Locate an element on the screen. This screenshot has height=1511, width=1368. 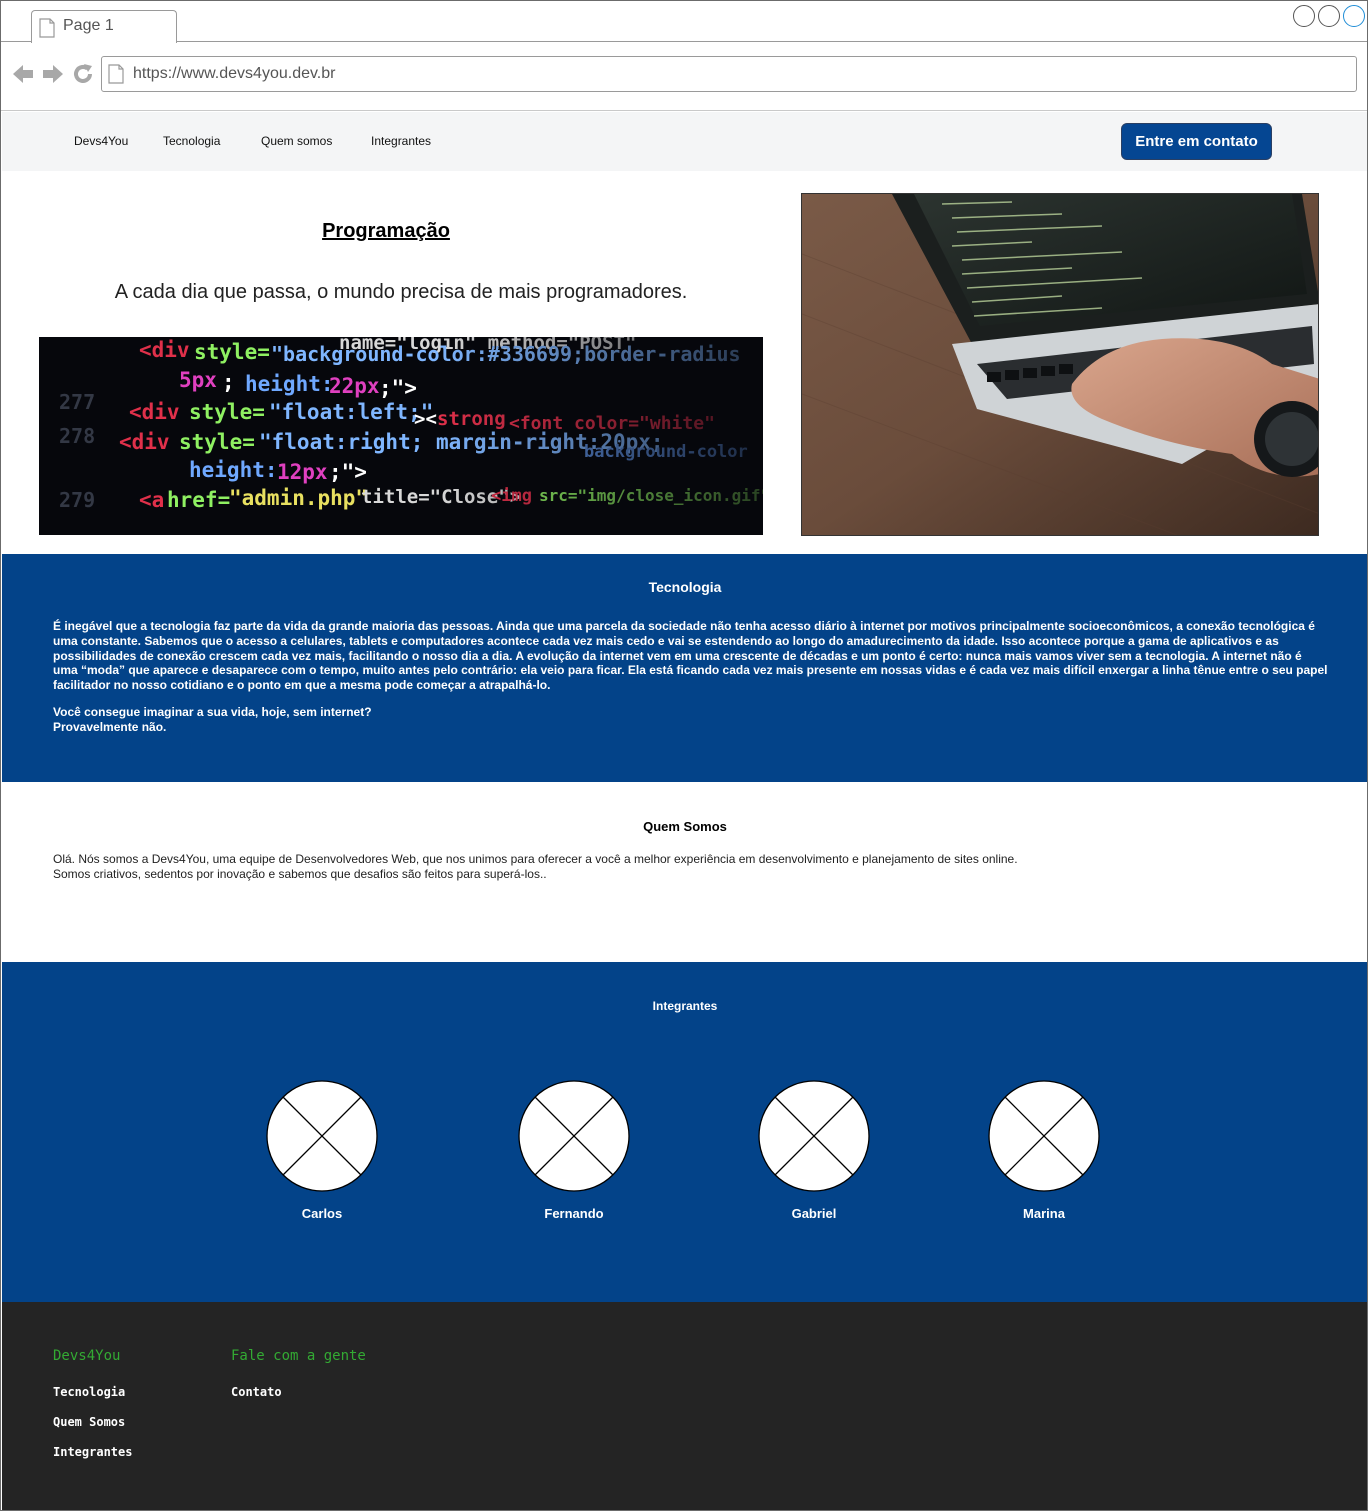
address-bar: https://www.devs4you.dev.br is located at coordinates (729, 74).